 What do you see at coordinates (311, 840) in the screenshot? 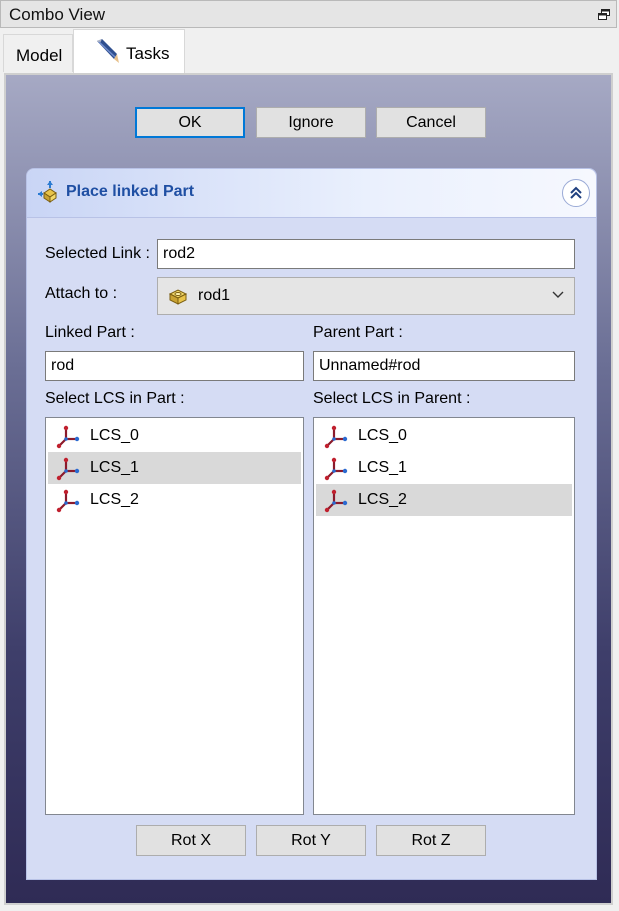
I see `rot-y-button: Rot Y` at bounding box center [311, 840].